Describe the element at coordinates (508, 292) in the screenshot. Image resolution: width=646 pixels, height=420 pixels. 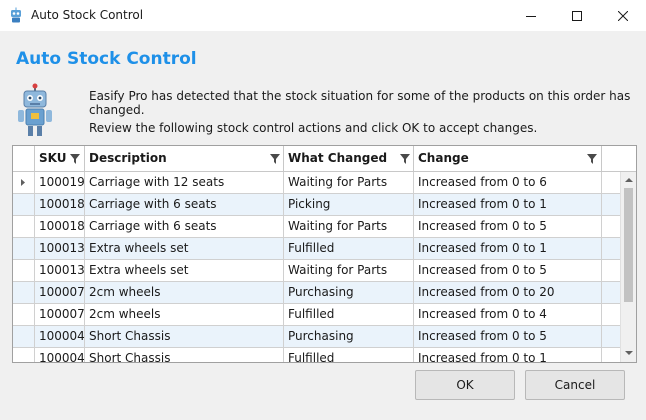
I see `cell-change: Increased from 0 to 20` at that location.